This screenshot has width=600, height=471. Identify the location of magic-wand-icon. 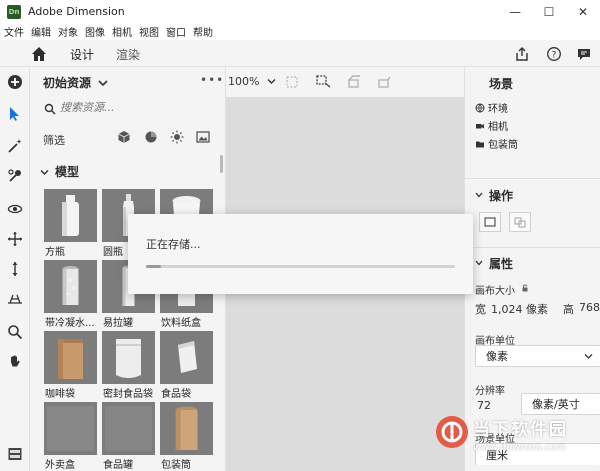
(15, 146).